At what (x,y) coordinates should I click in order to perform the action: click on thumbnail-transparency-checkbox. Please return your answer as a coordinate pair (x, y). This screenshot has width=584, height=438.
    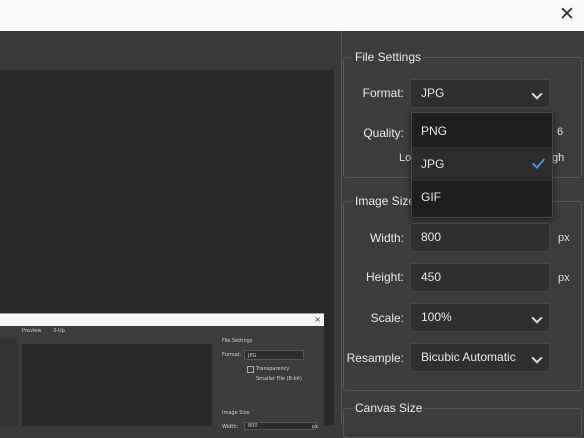
    Looking at the image, I should click on (250, 369).